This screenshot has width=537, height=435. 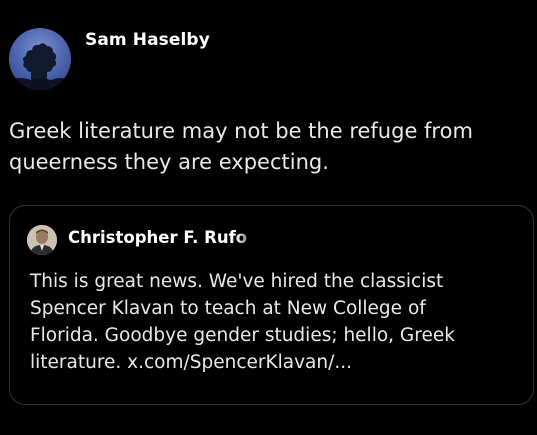 I want to click on author-name: Sam Haselby, so click(x=147, y=40).